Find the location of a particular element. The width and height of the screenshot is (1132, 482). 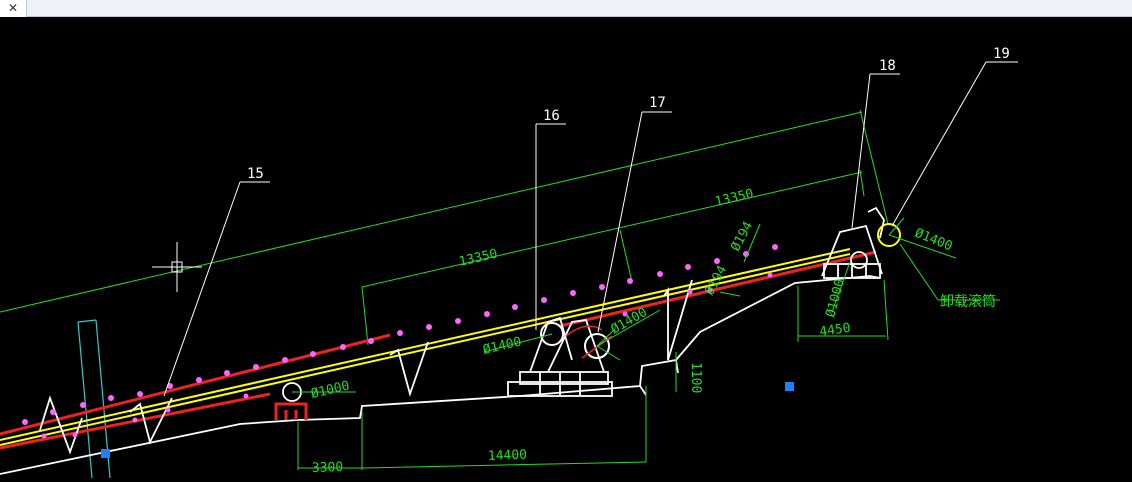

crosshair-cursor is located at coordinates (177, 267).